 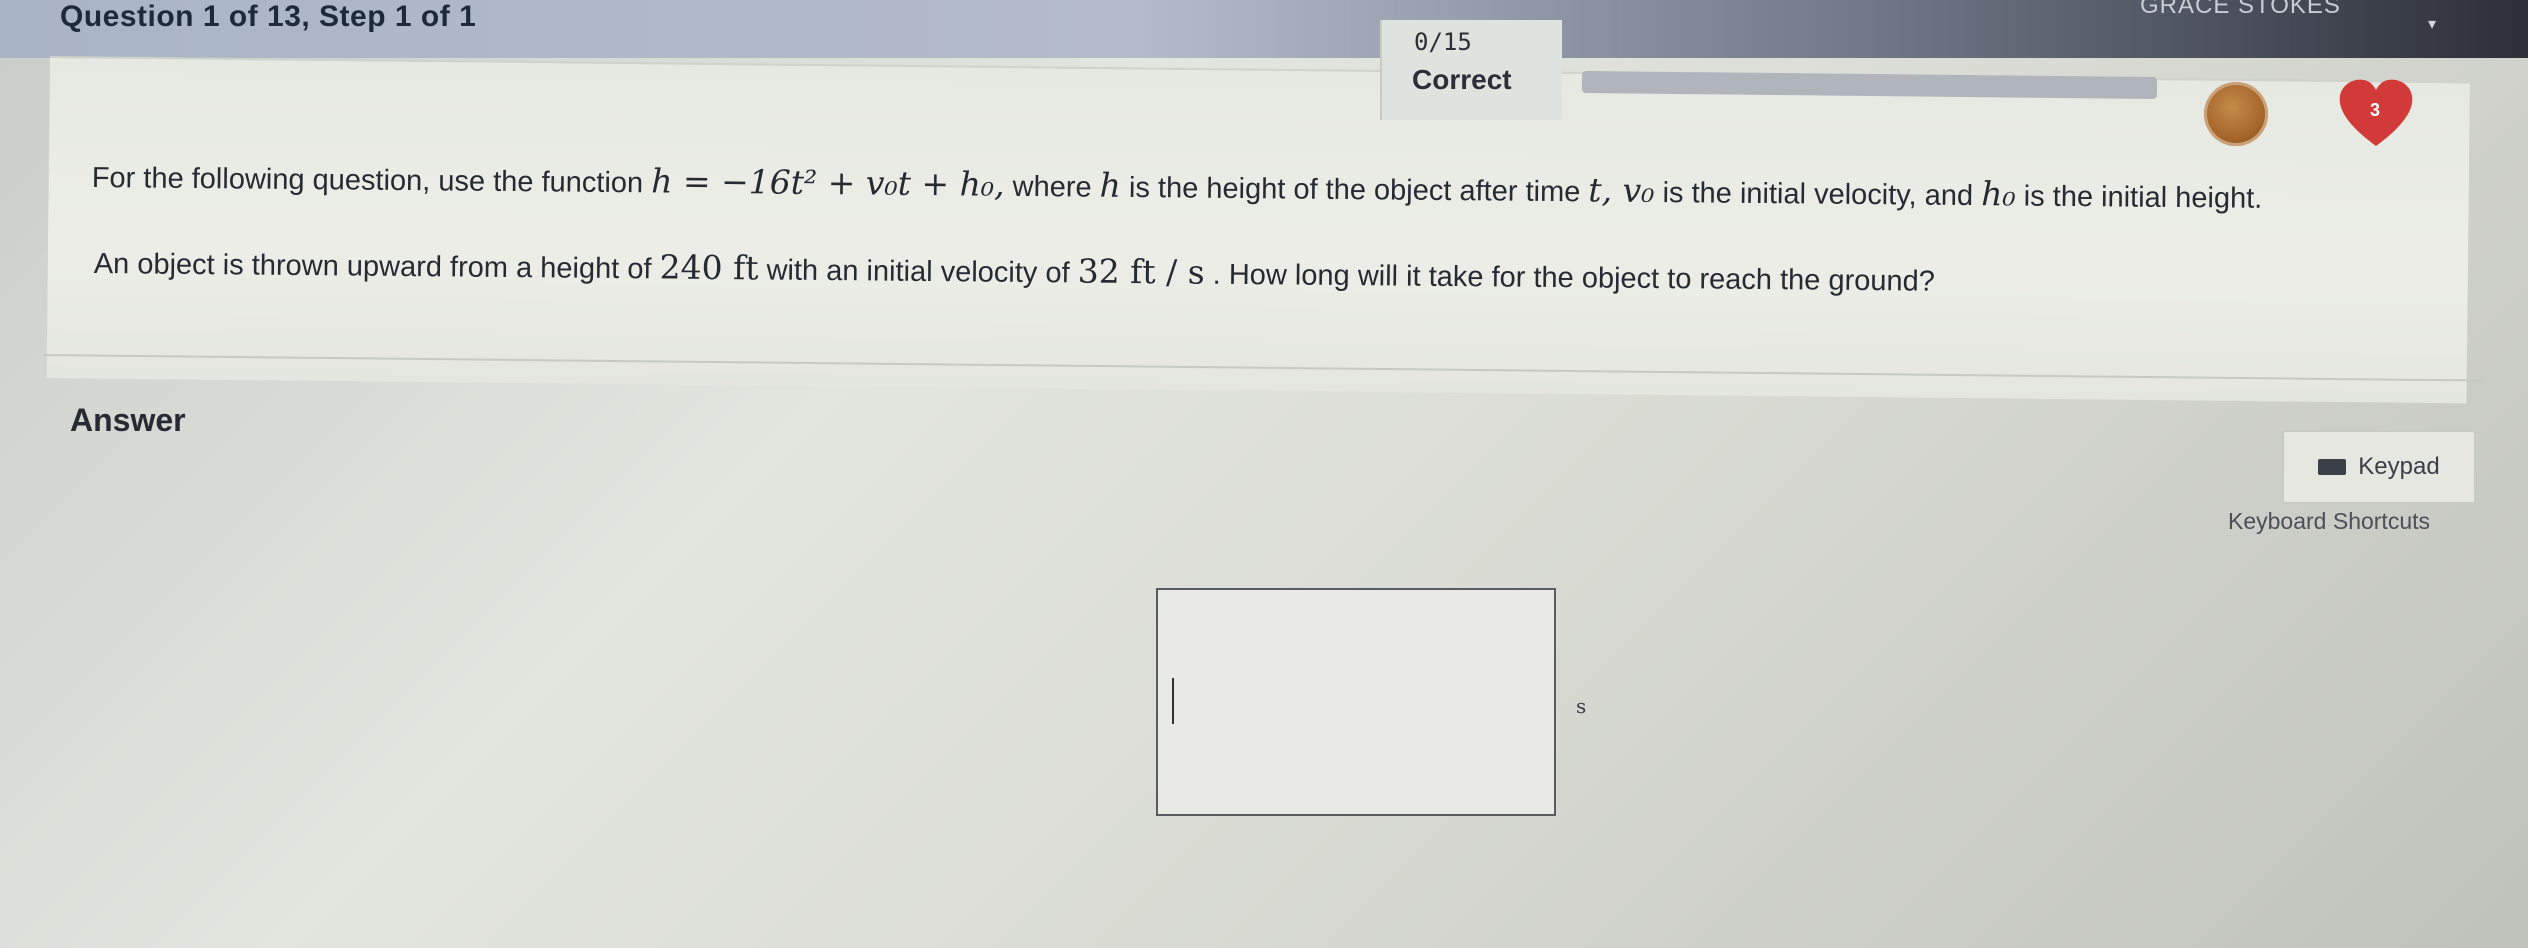 I want to click on chevron-down-icon: ▾, so click(x=2432, y=24).